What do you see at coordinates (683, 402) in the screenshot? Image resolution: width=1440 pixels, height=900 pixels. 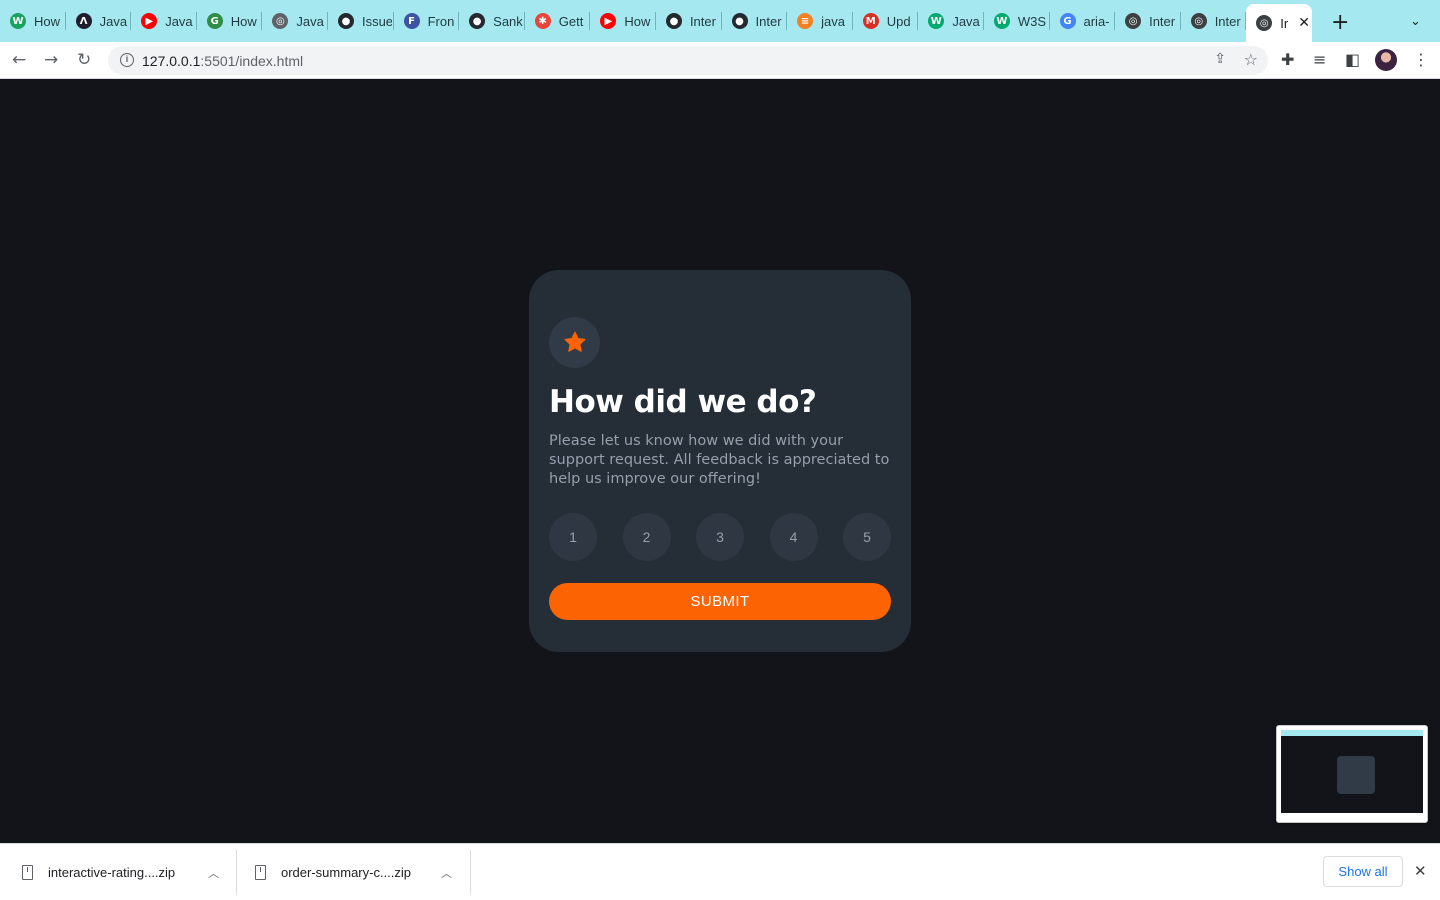 I see `card-title: How did we do?` at bounding box center [683, 402].